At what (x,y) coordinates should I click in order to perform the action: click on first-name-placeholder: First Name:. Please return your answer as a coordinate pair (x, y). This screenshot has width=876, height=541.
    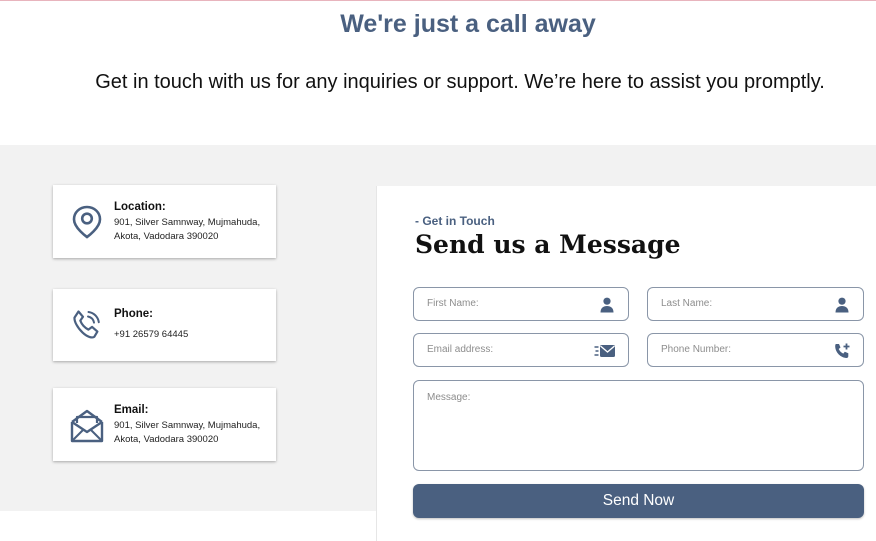
    Looking at the image, I should click on (453, 303).